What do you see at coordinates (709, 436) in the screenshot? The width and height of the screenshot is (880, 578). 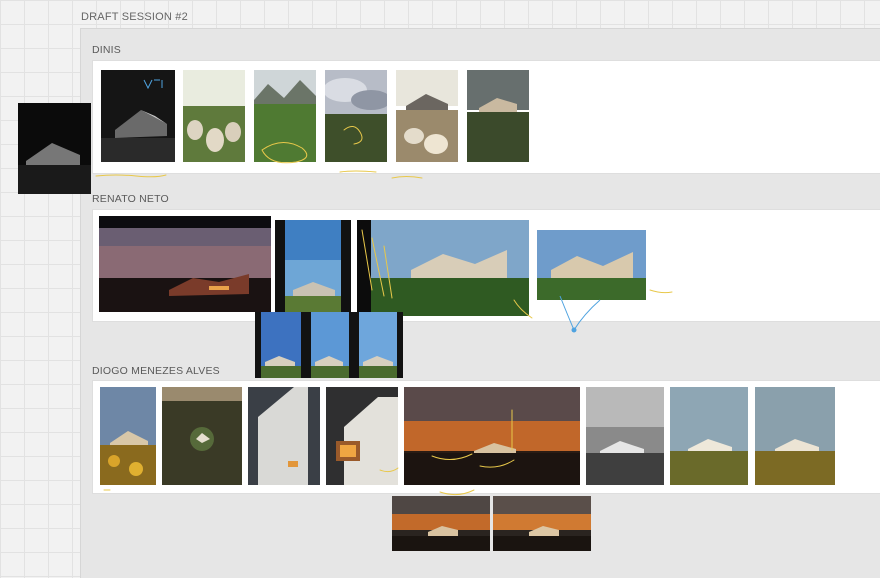 I see `image-diogo-7-pale-sky` at bounding box center [709, 436].